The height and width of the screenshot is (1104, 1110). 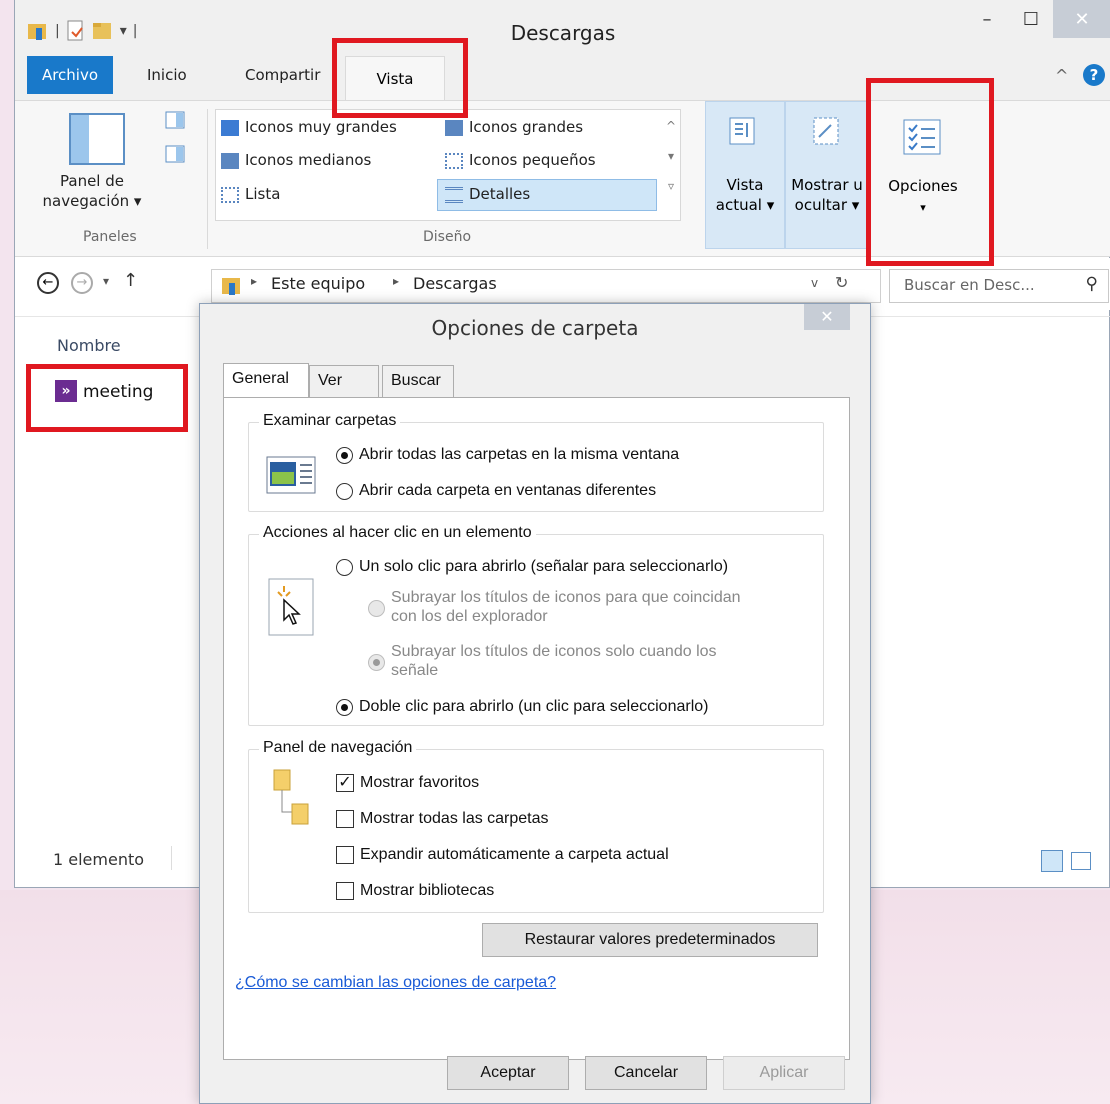 What do you see at coordinates (110, 237) in the screenshot?
I see `group-label-panes: Paneles` at bounding box center [110, 237].